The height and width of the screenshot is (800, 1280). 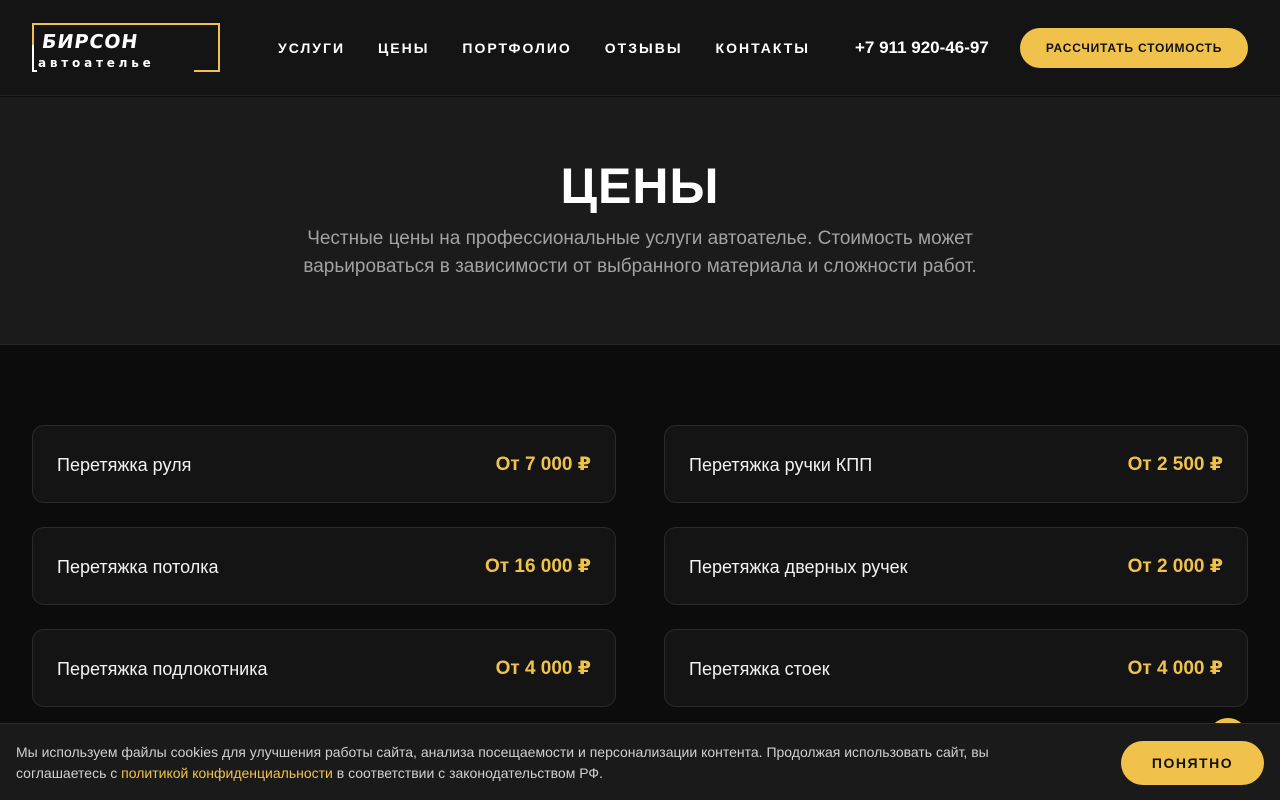 I want to click on price-item-name: Перетяжка стоек, so click(x=759, y=669).